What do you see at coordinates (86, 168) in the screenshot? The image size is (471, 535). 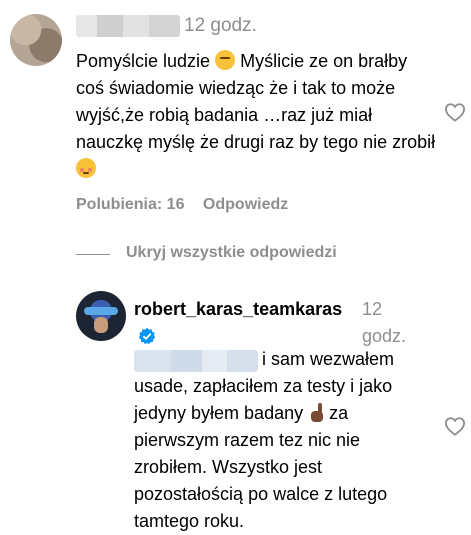 I see `flushed-face-icon` at bounding box center [86, 168].